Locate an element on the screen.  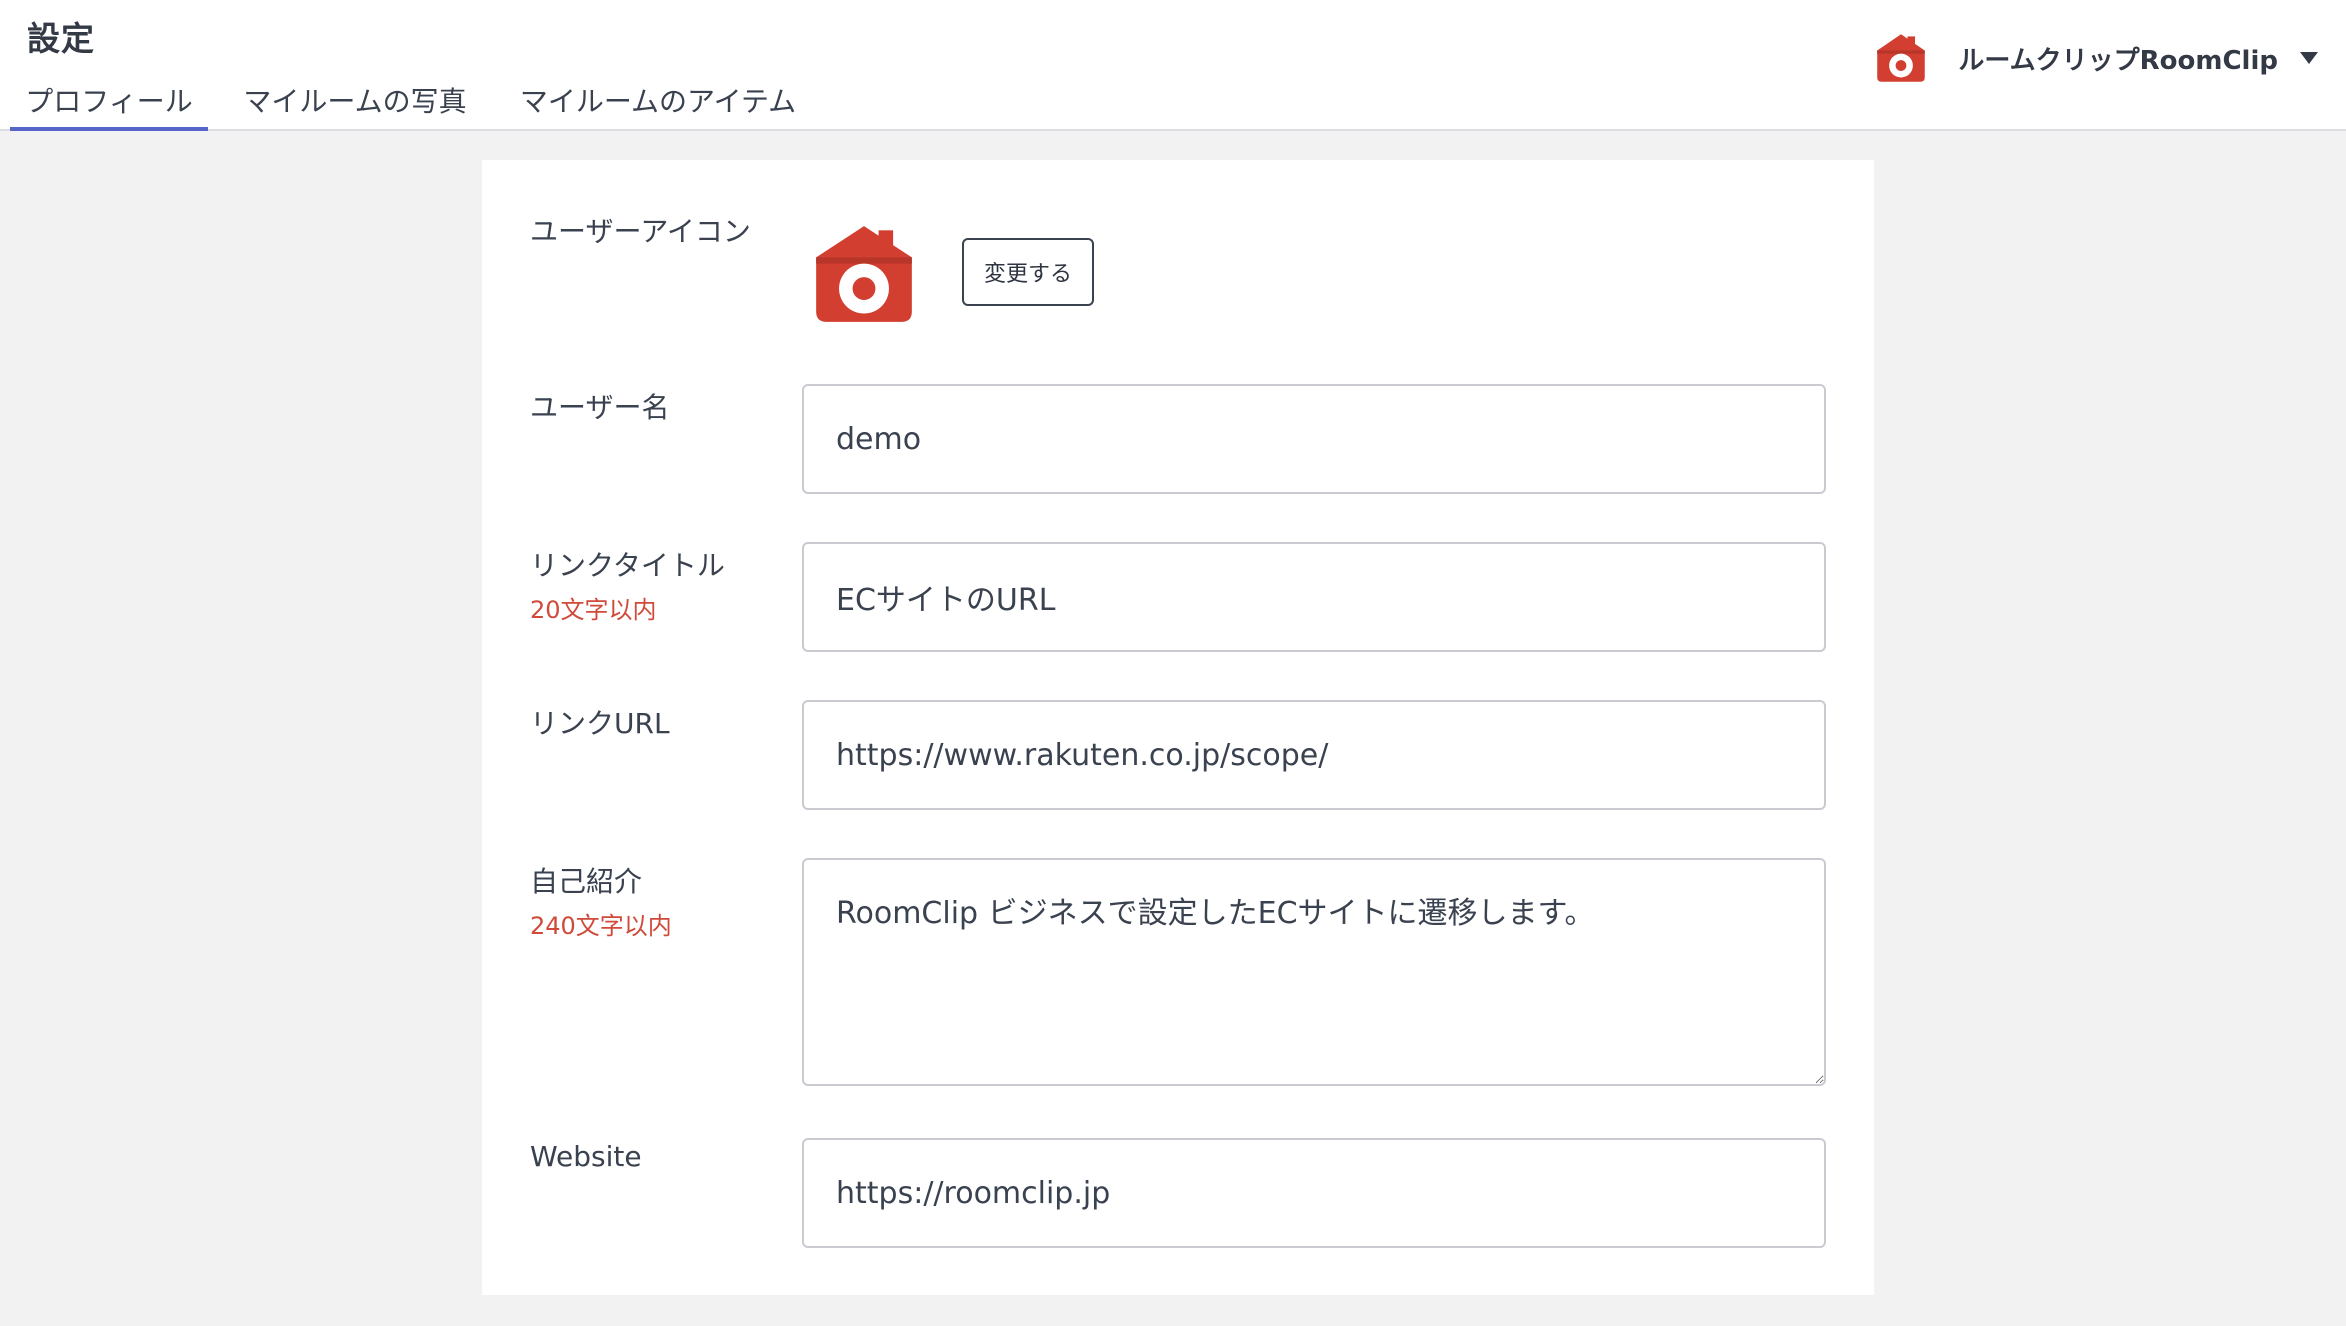
bio-label: 自己紹介 is located at coordinates (586, 881).